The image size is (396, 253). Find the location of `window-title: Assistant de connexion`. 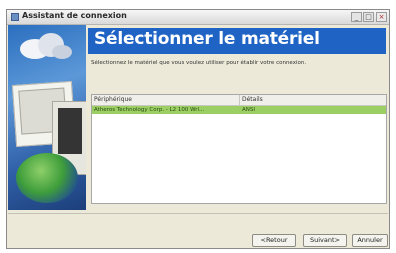

window-title: Assistant de connexion is located at coordinates (74, 15).